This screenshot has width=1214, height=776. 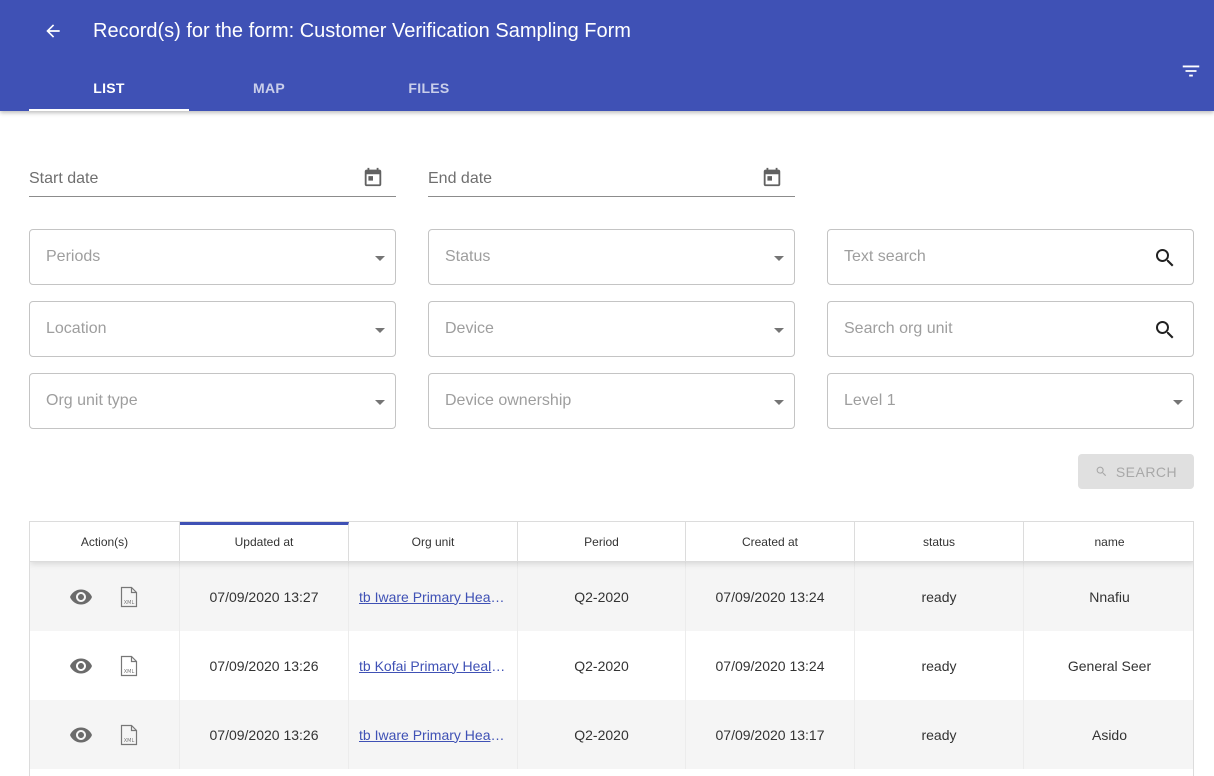 What do you see at coordinates (611, 329) in the screenshot?
I see `device-select: Device` at bounding box center [611, 329].